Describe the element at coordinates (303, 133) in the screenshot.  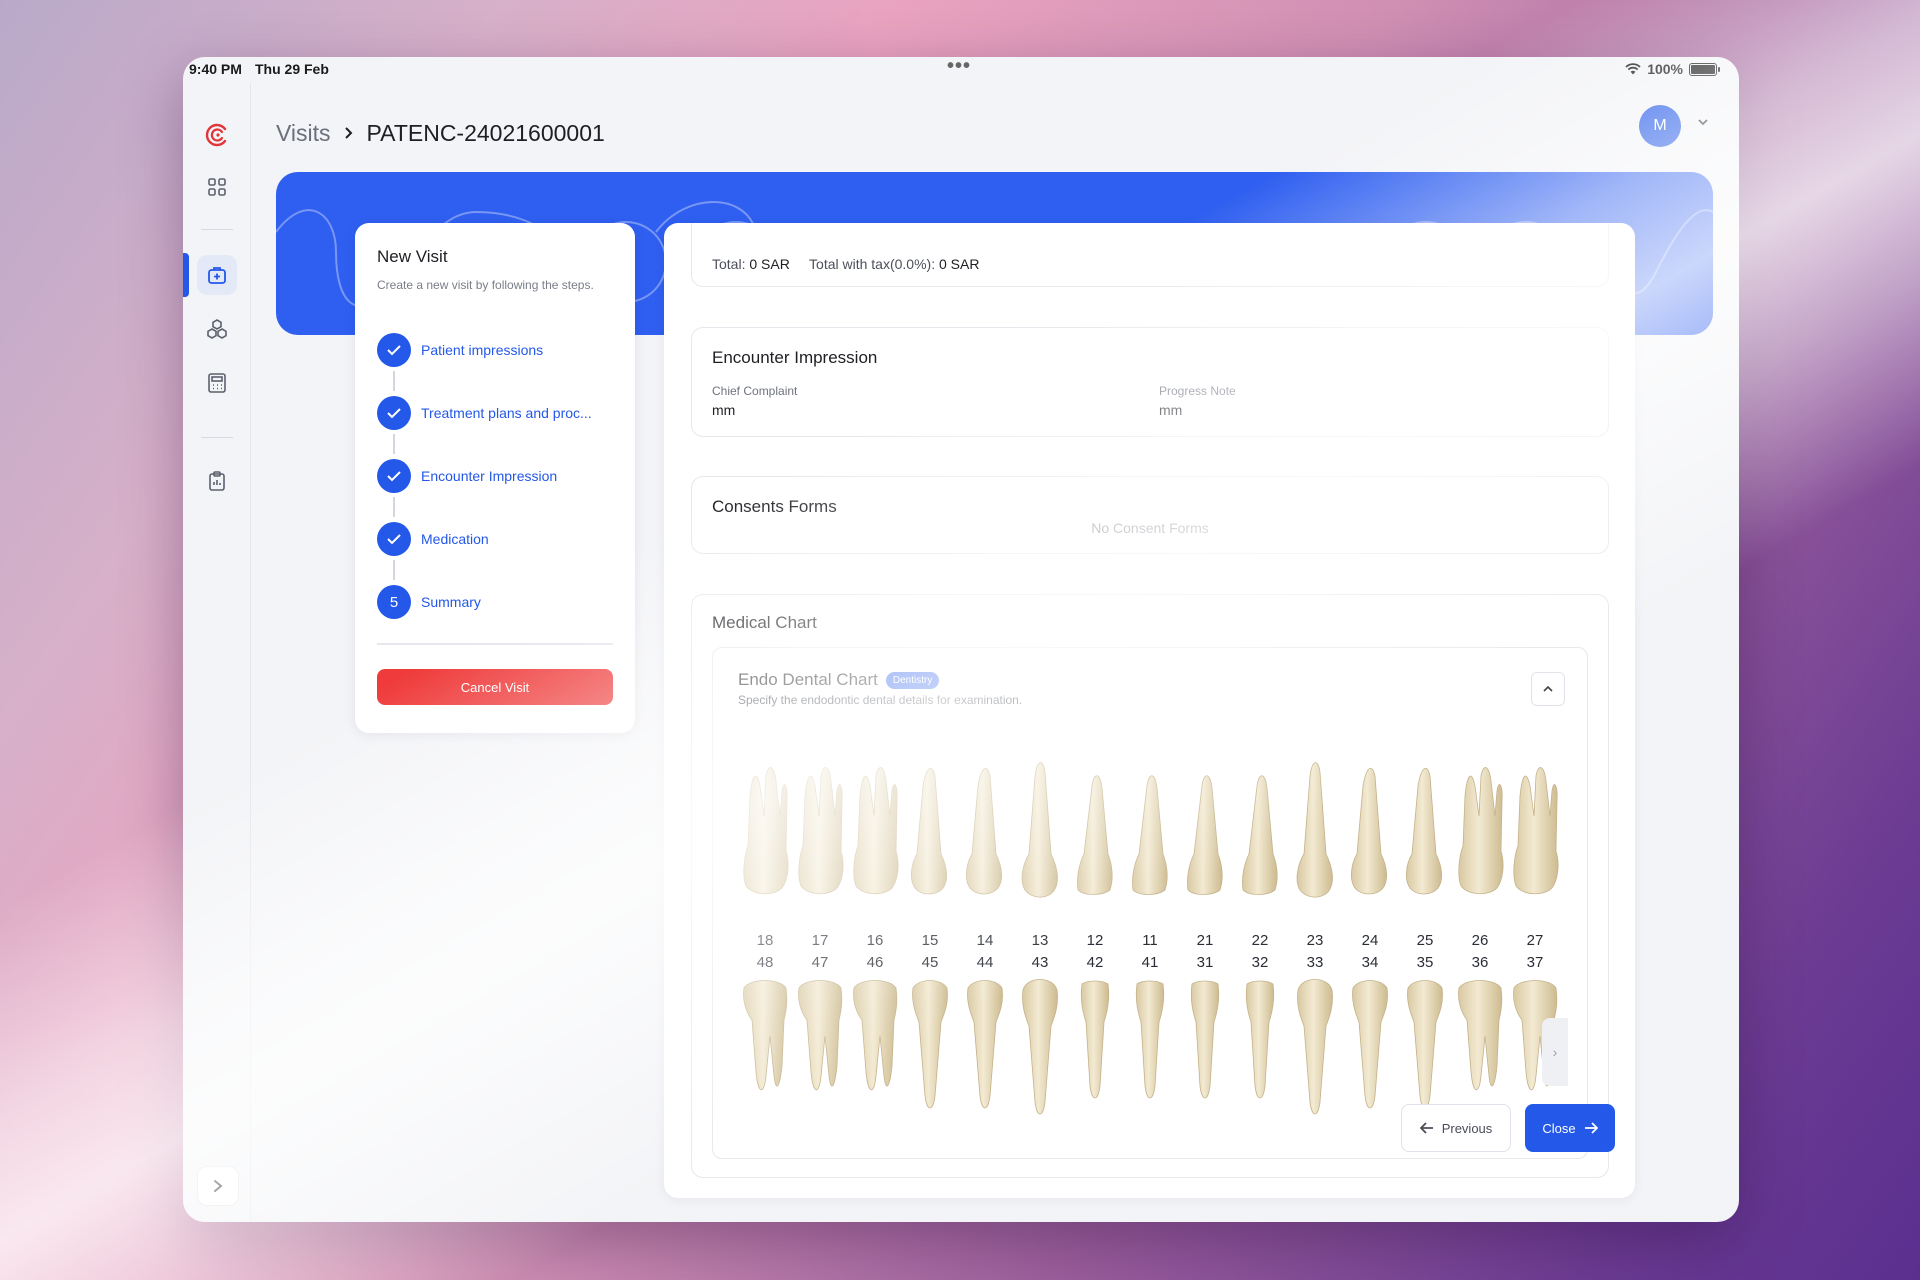
I see `breadcrumb-visits-link: Visits` at that location.